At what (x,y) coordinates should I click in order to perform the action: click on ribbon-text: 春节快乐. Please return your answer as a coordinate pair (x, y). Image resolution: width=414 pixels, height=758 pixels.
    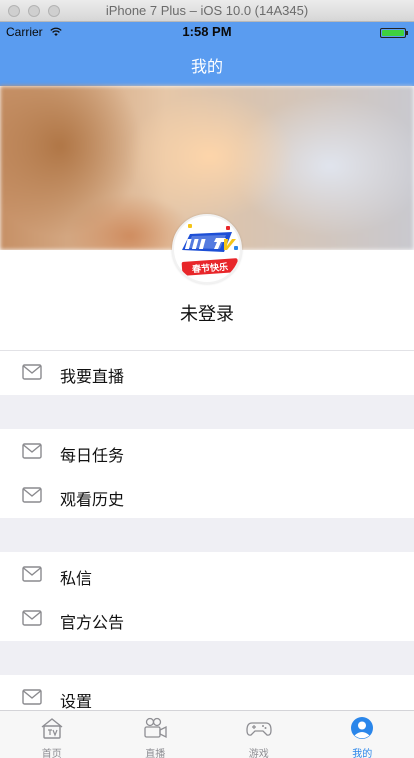
    Looking at the image, I should click on (210, 269).